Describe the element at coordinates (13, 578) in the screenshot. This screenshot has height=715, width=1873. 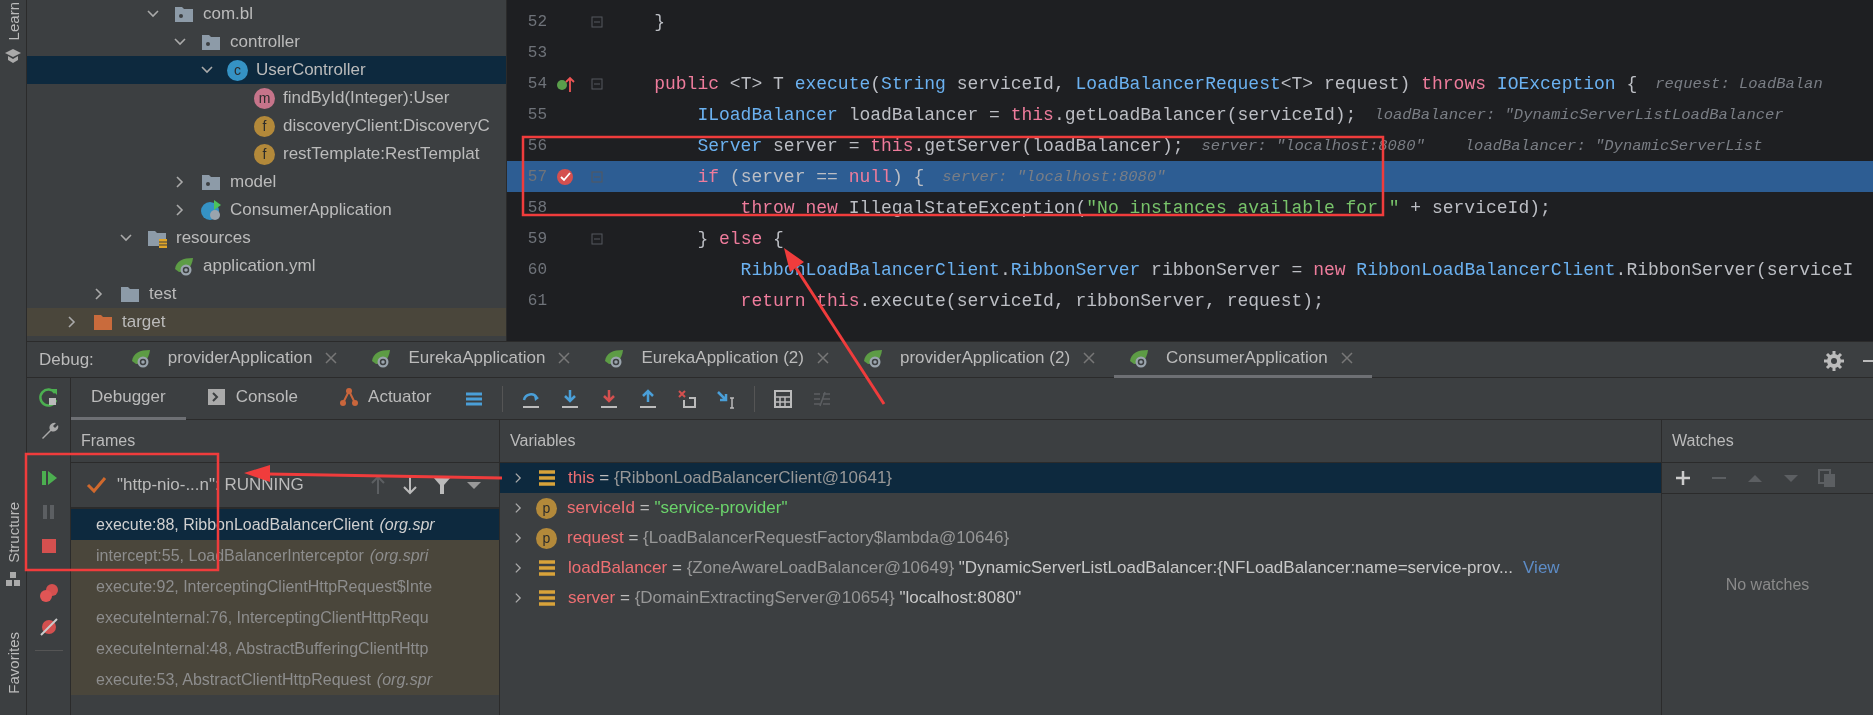
I see `structure-icon` at that location.